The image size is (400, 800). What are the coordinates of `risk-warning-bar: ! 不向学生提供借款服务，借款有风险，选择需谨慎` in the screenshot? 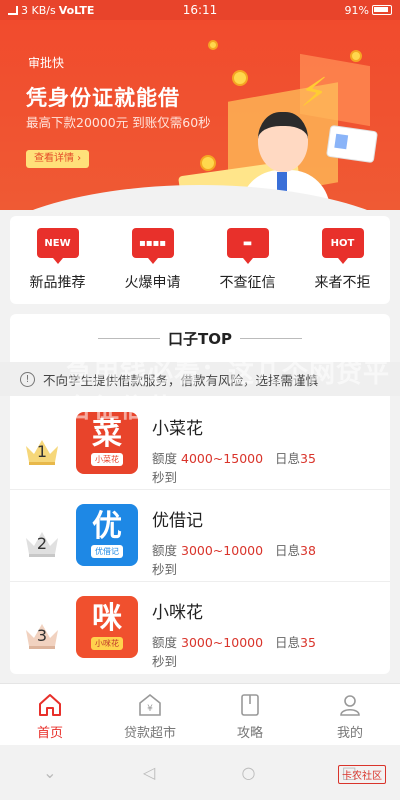 It's located at (200, 379).